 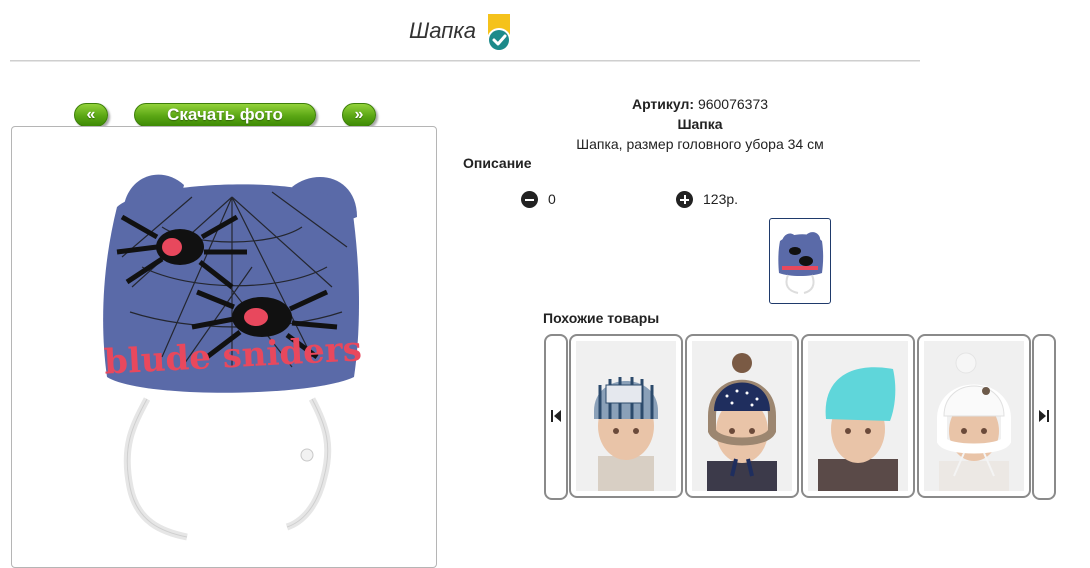 What do you see at coordinates (225, 115) in the screenshot?
I see `download-photo-button: Скачать фото` at bounding box center [225, 115].